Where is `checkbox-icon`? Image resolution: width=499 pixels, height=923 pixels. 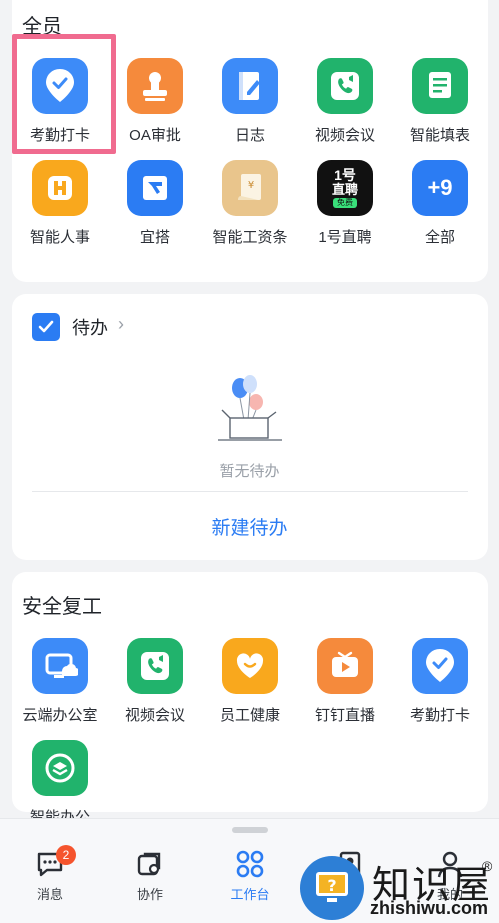 checkbox-icon is located at coordinates (46, 327).